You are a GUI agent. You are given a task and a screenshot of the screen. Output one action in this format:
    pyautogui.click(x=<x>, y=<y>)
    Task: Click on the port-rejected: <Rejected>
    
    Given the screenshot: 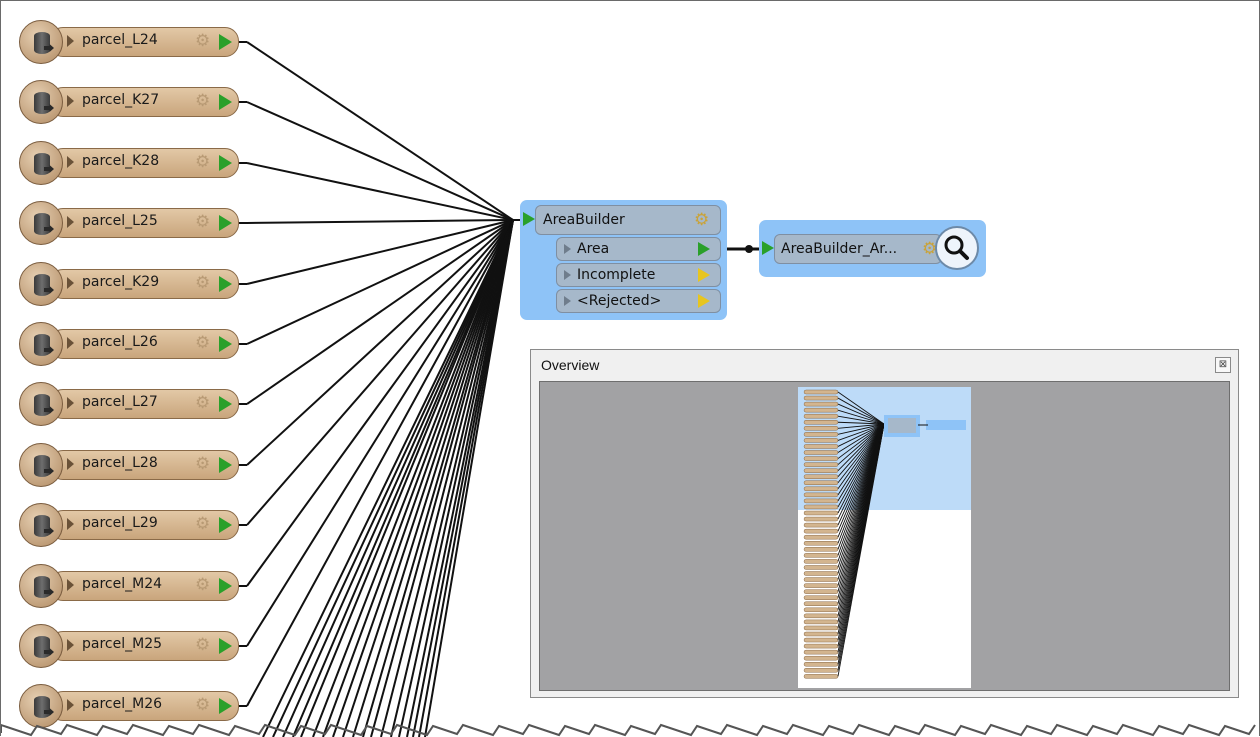 What is the action you would take?
    pyautogui.click(x=638, y=301)
    